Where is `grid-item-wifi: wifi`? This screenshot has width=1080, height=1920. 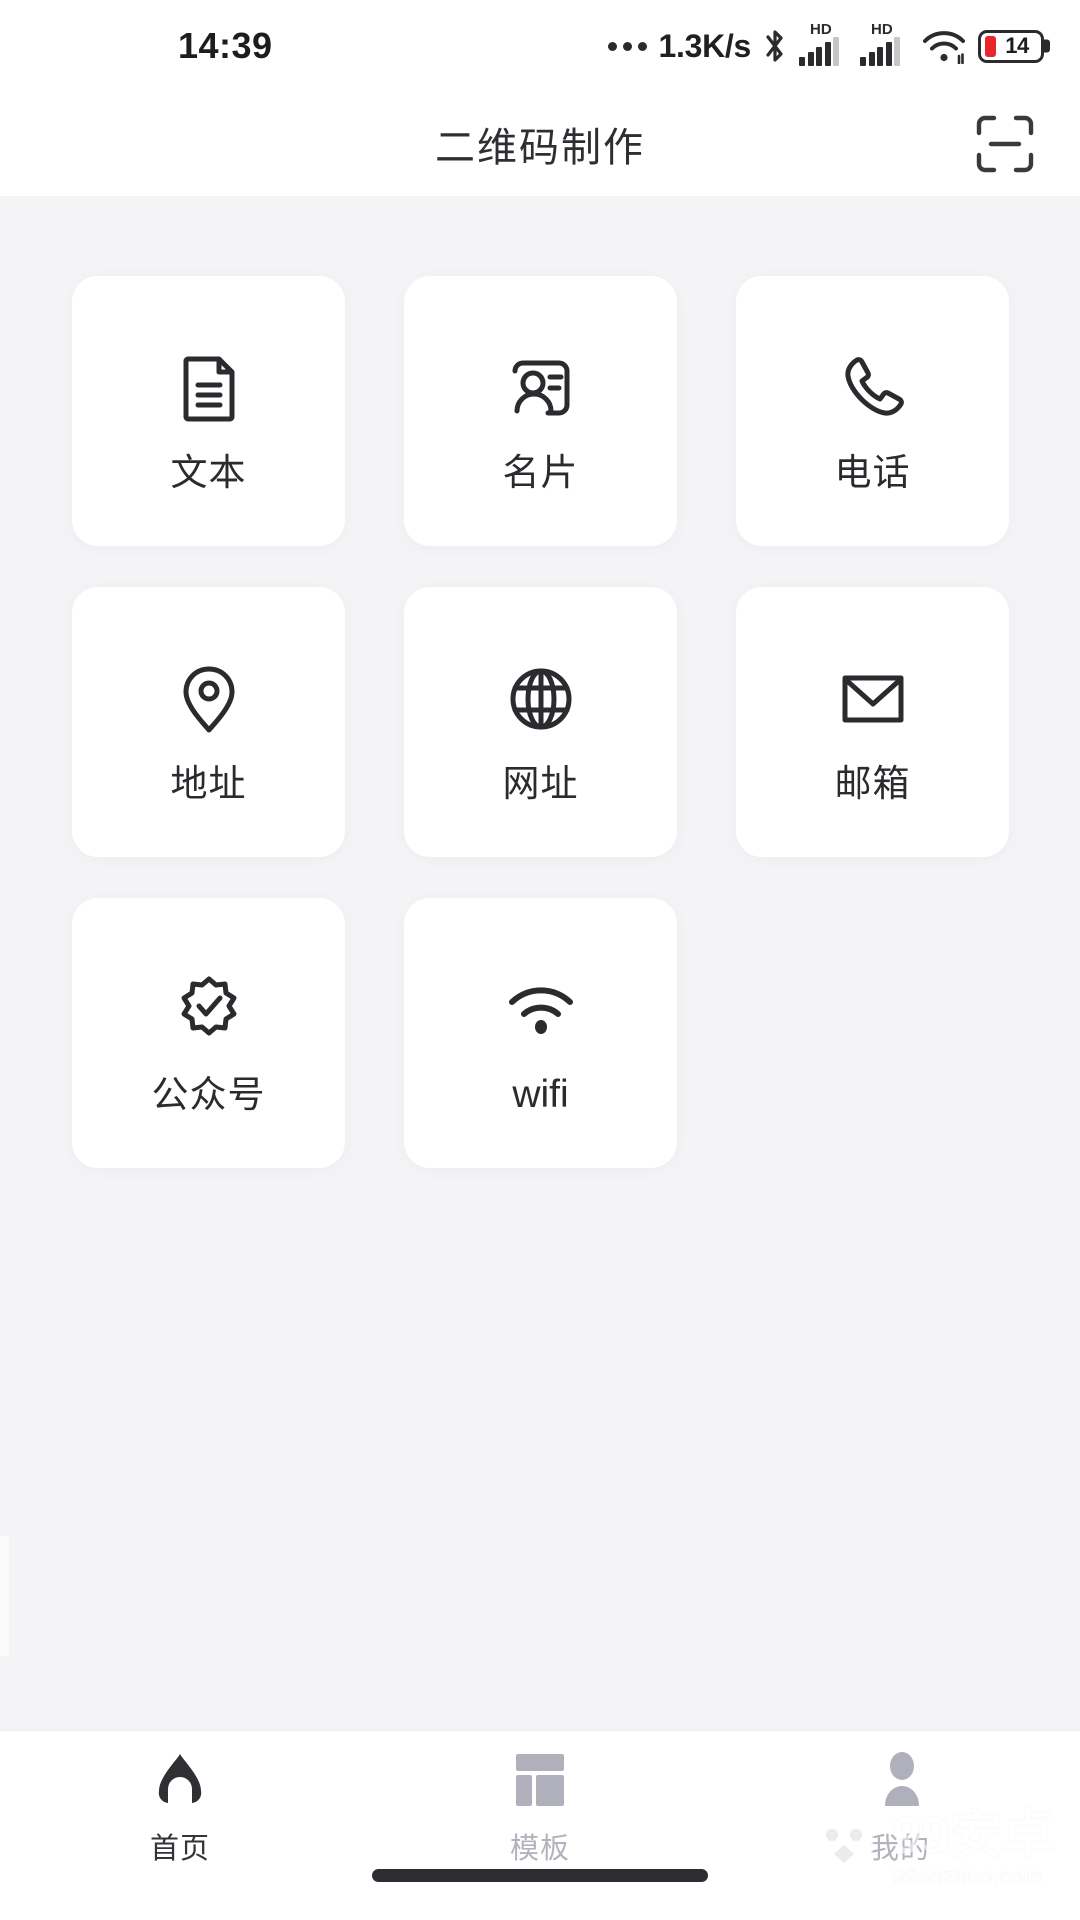 grid-item-wifi: wifi is located at coordinates (540, 1033).